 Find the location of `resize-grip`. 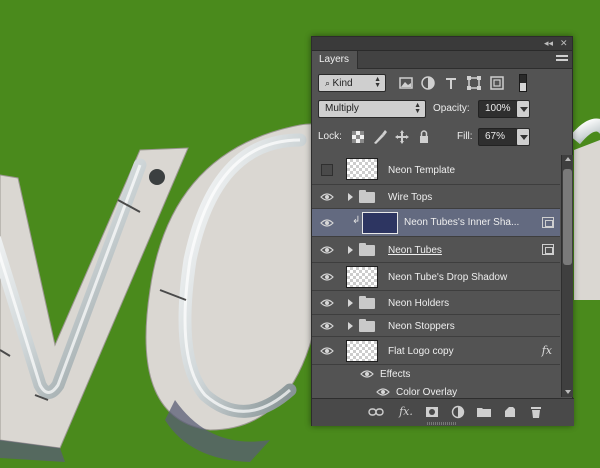

resize-grip is located at coordinates (442, 423).